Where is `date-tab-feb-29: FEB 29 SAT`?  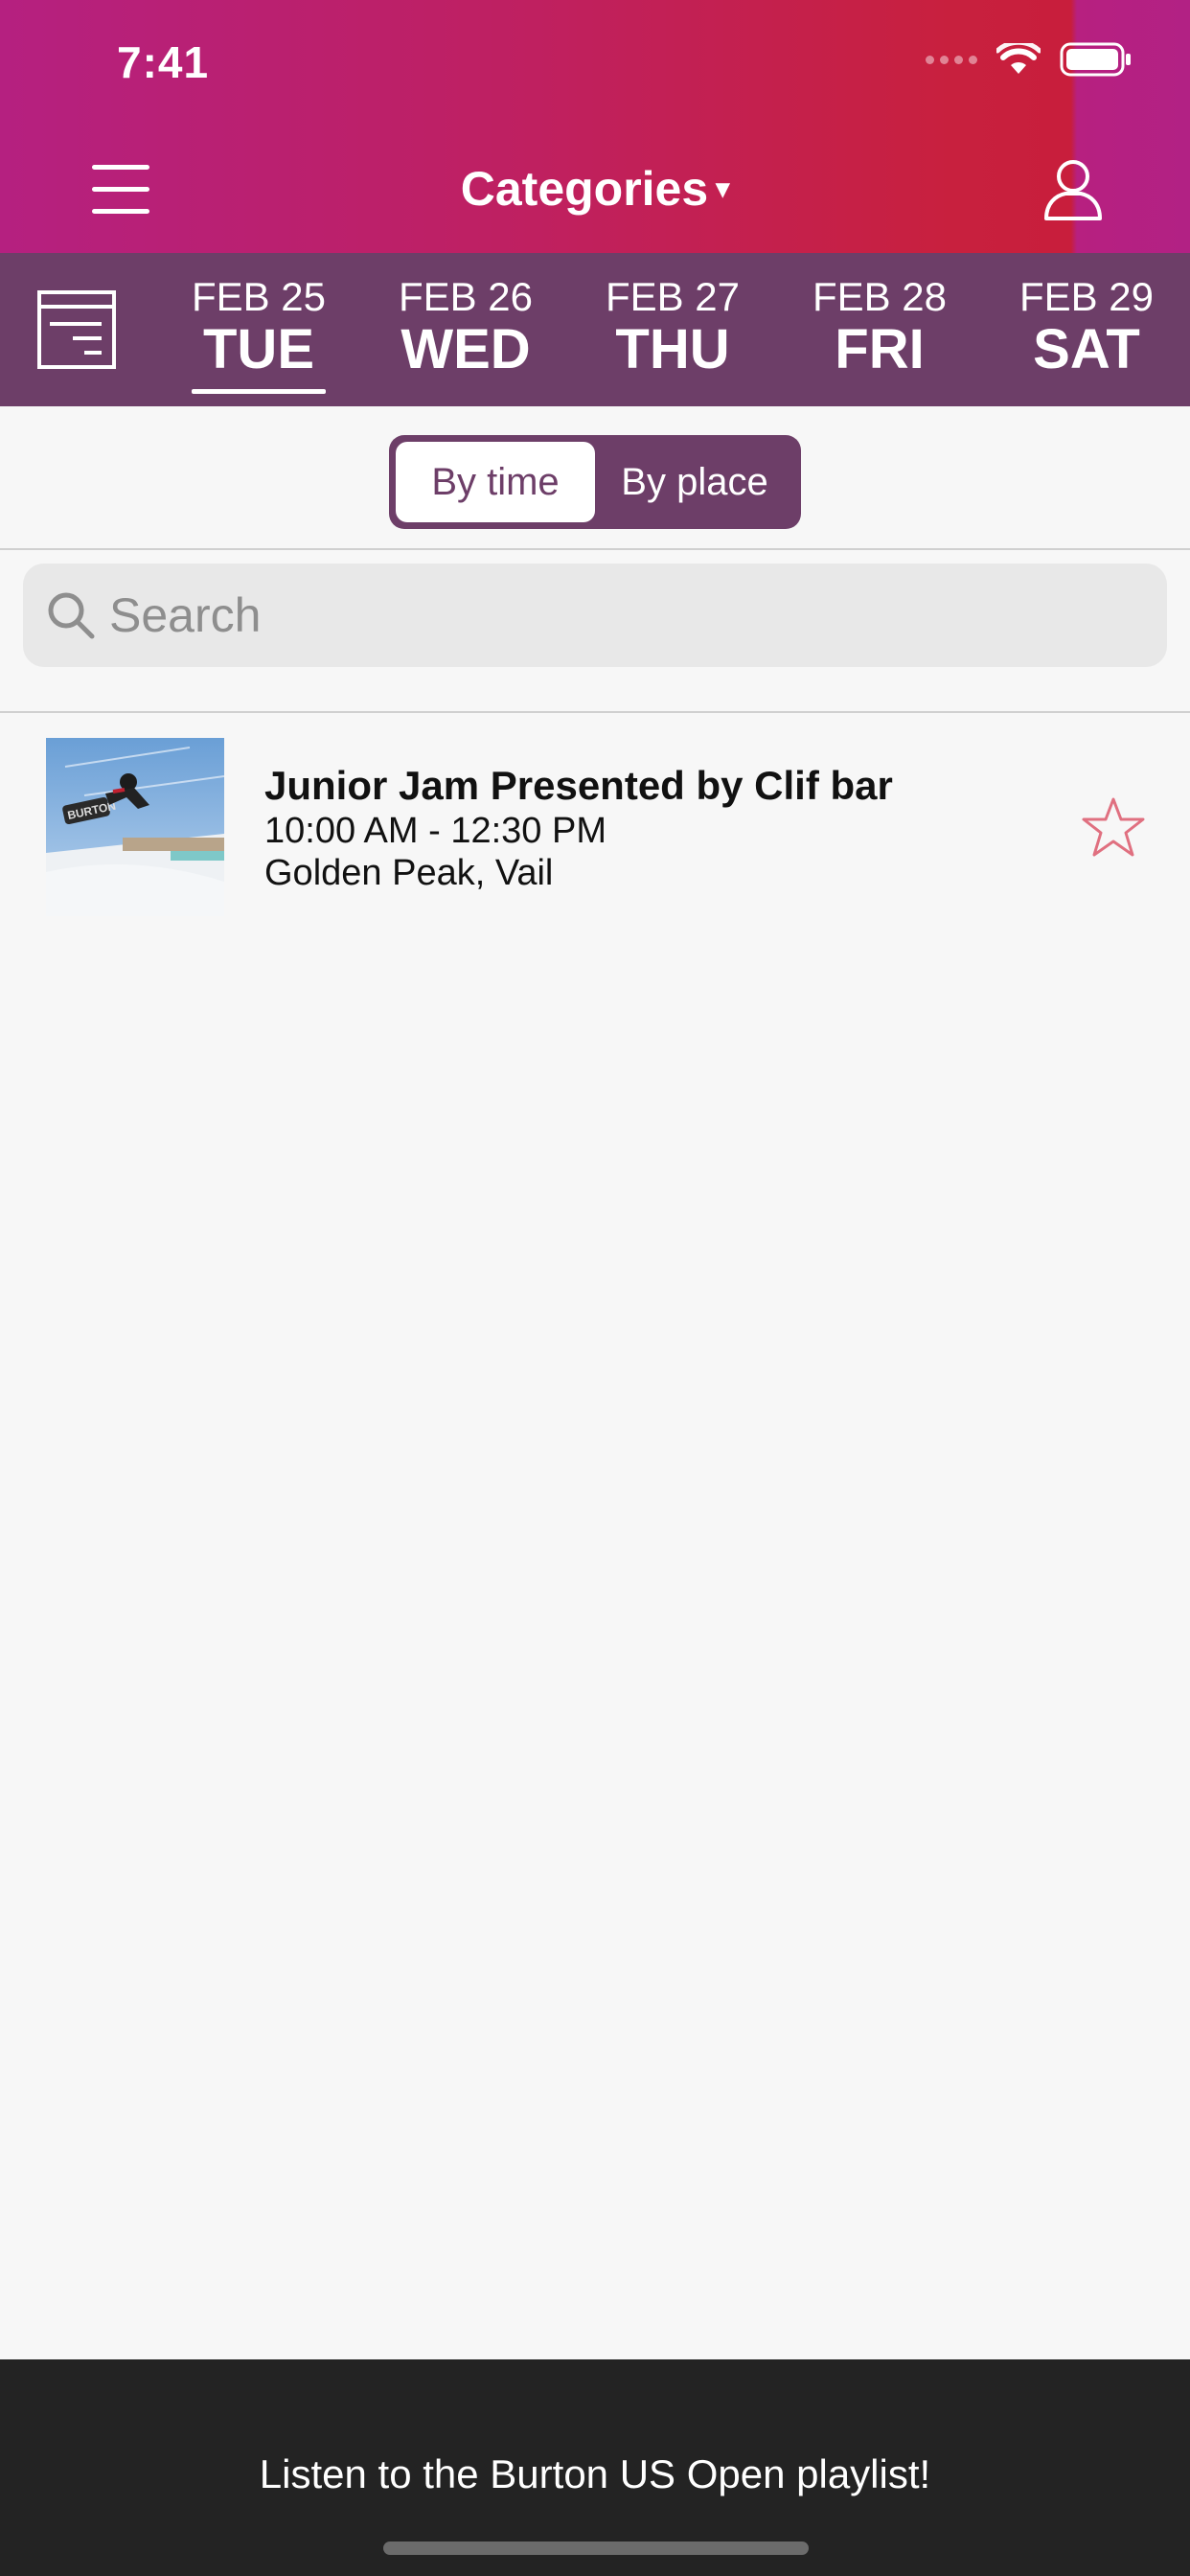
date-tab-feb-29: FEB 29 SAT is located at coordinates (1087, 327).